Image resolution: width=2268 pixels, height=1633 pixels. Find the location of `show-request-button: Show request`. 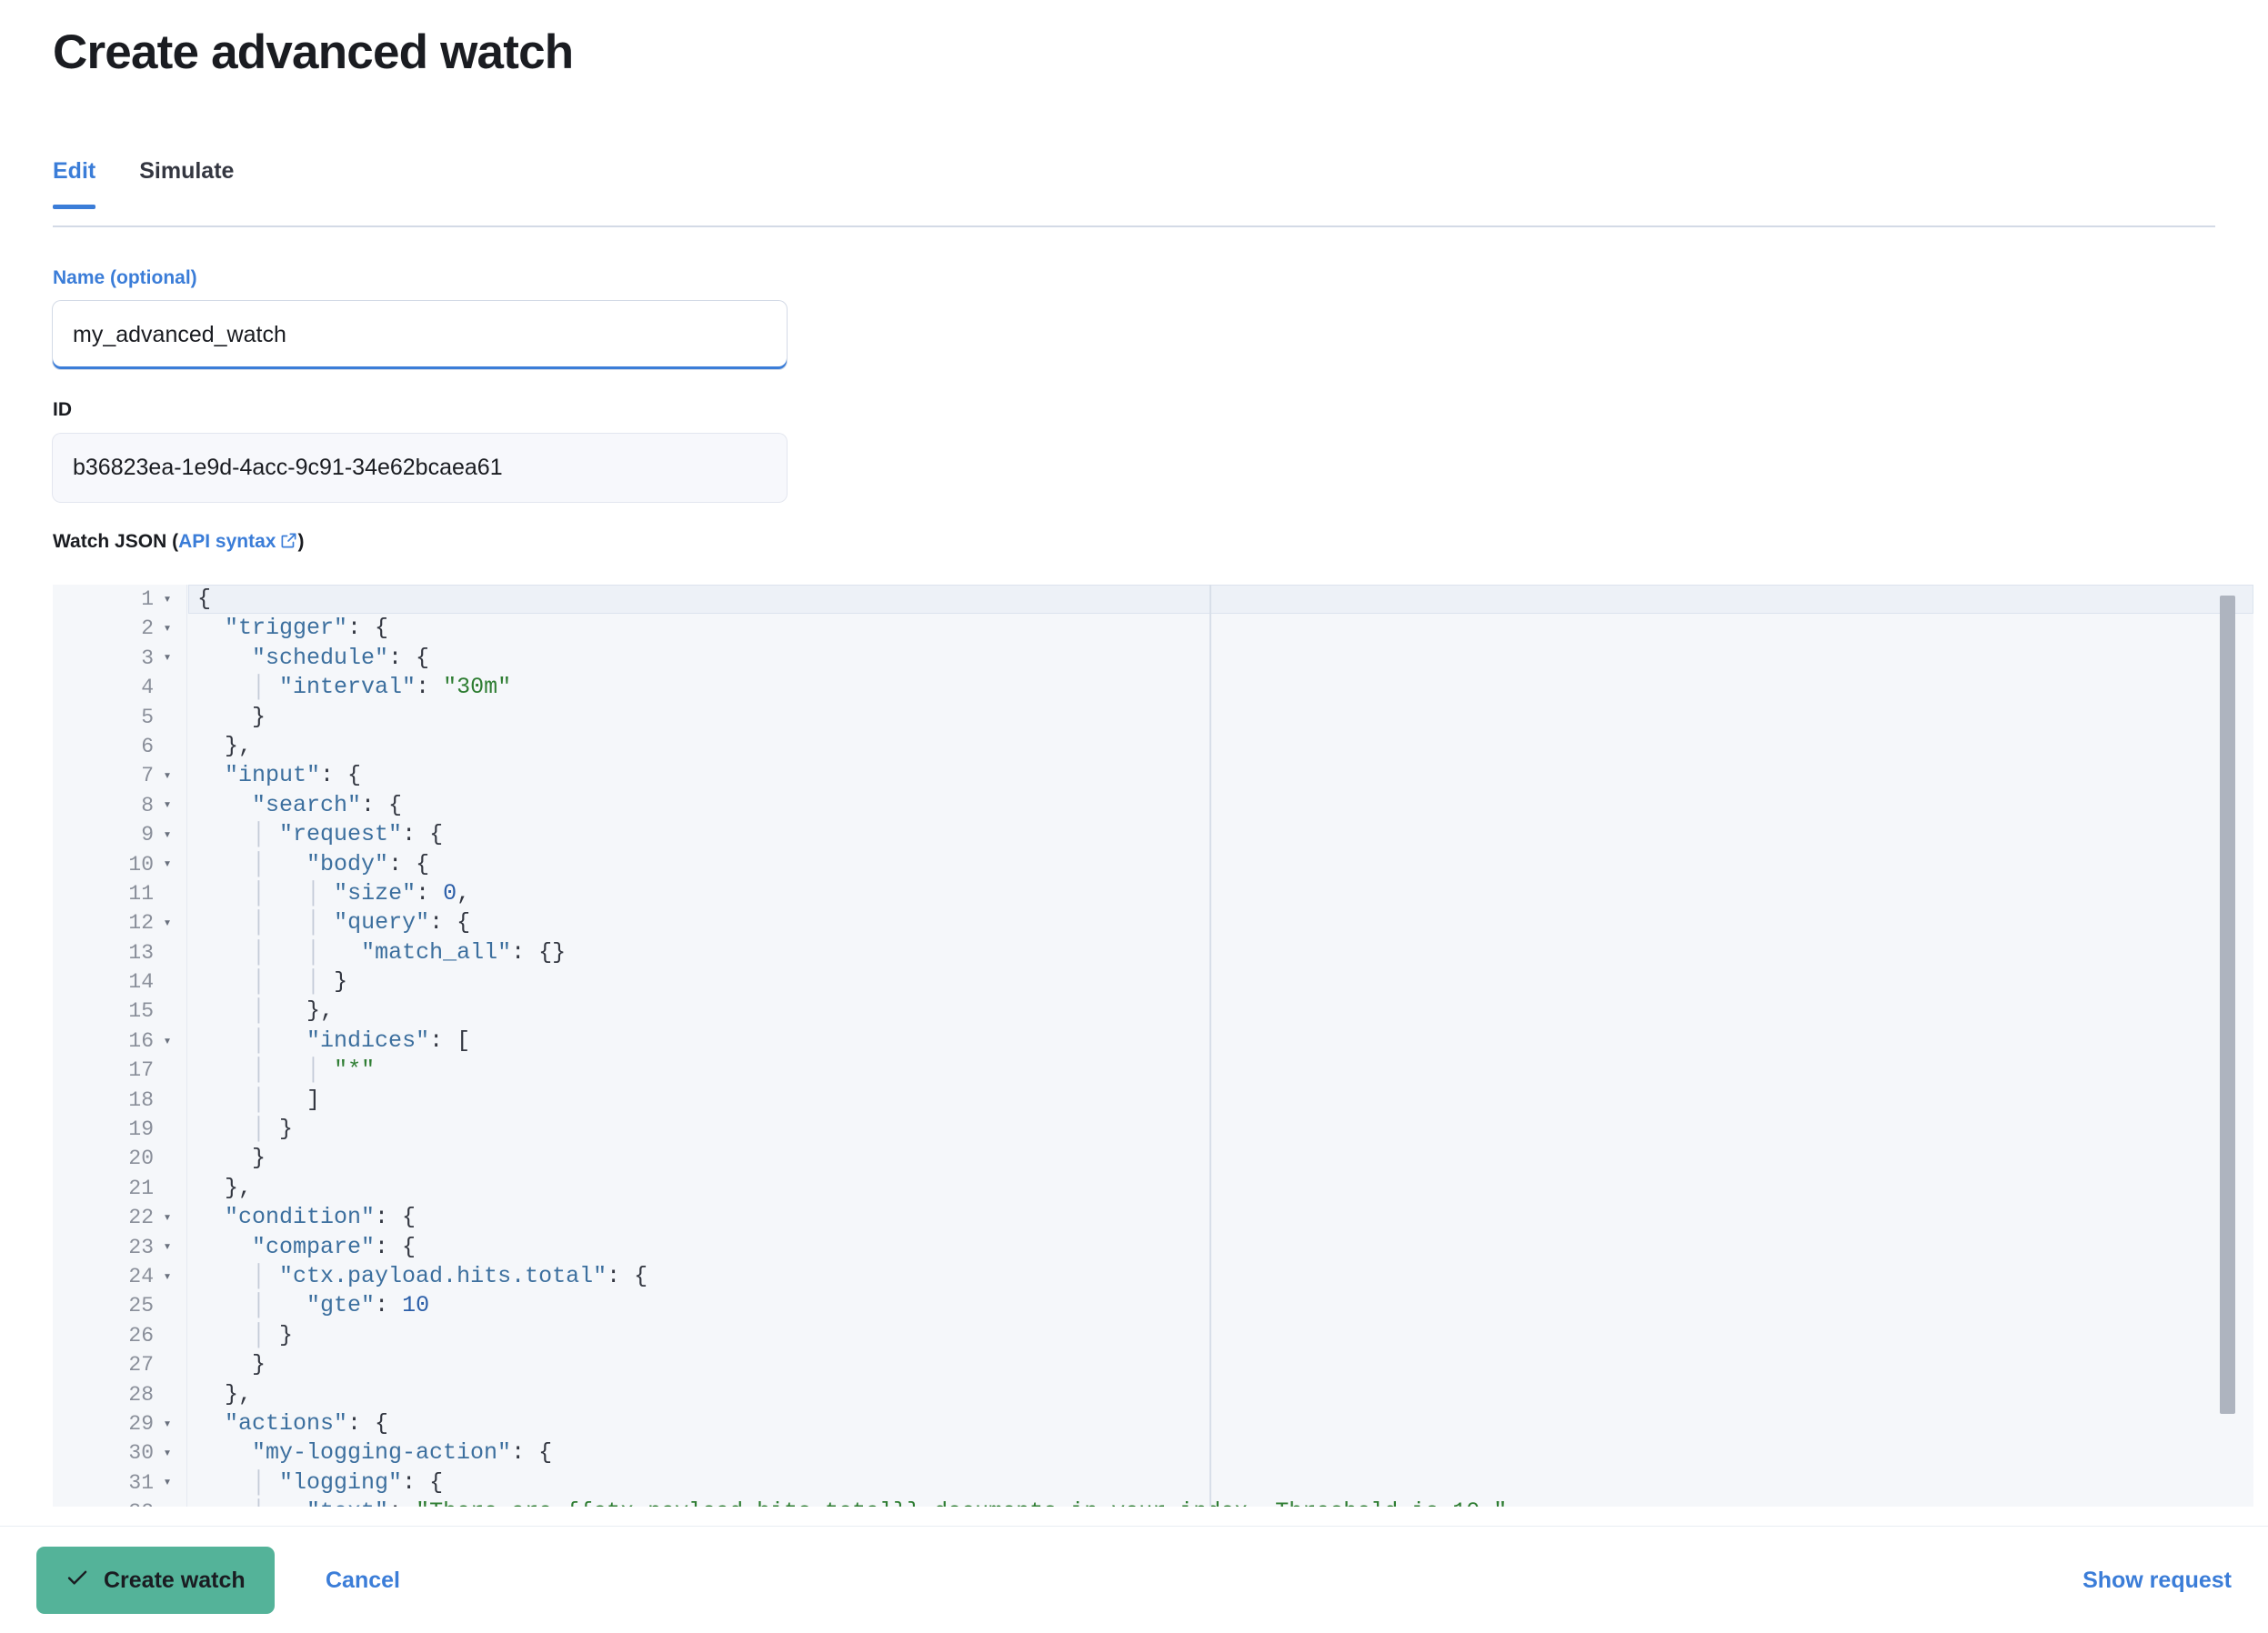

show-request-button: Show request is located at coordinates (2157, 1580).